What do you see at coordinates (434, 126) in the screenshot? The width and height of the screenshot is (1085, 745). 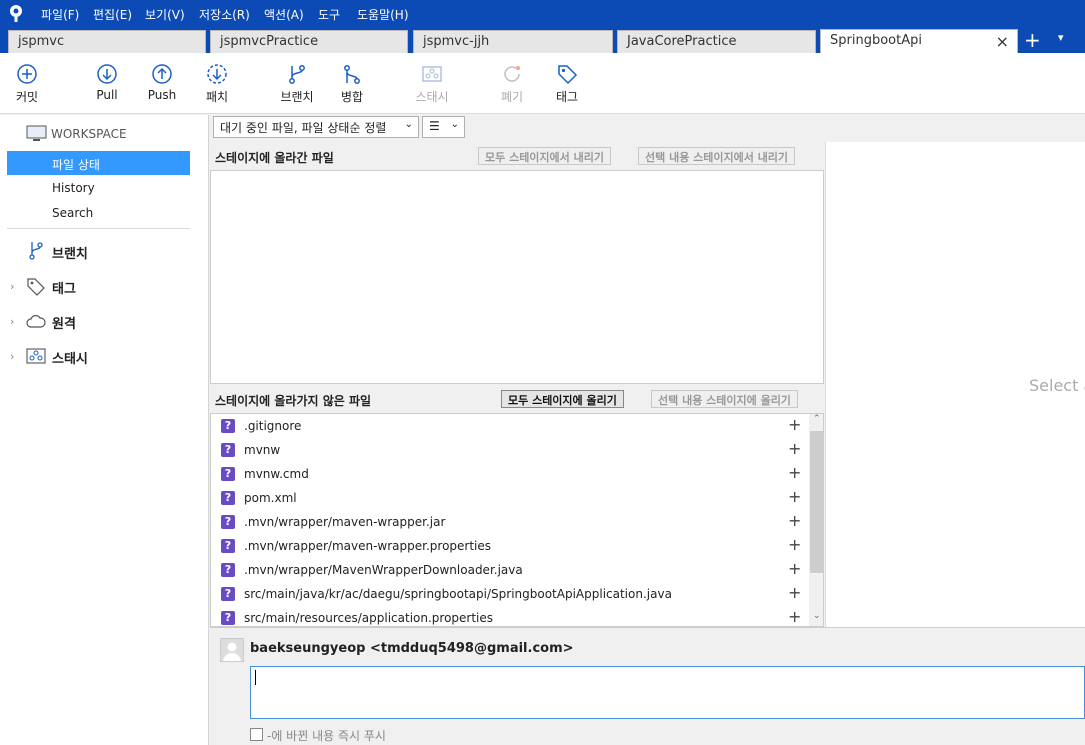 I see `list-view-icon: ☰` at bounding box center [434, 126].